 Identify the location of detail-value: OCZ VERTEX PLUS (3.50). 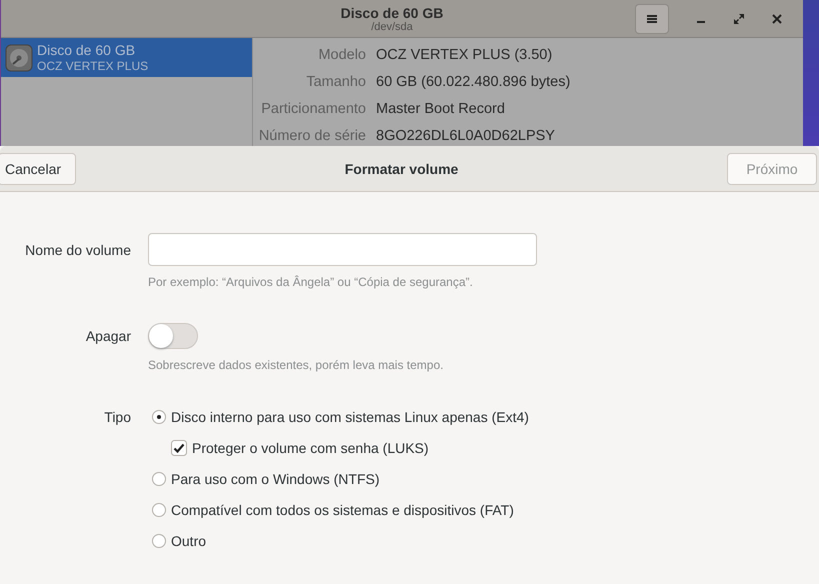
(464, 55).